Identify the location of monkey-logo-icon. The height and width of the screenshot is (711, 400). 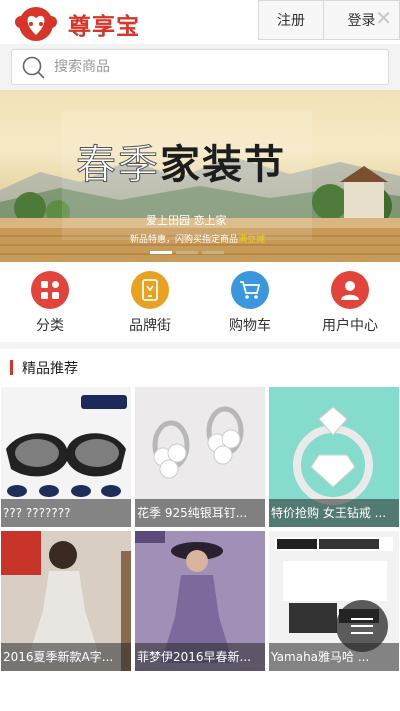
(36, 24).